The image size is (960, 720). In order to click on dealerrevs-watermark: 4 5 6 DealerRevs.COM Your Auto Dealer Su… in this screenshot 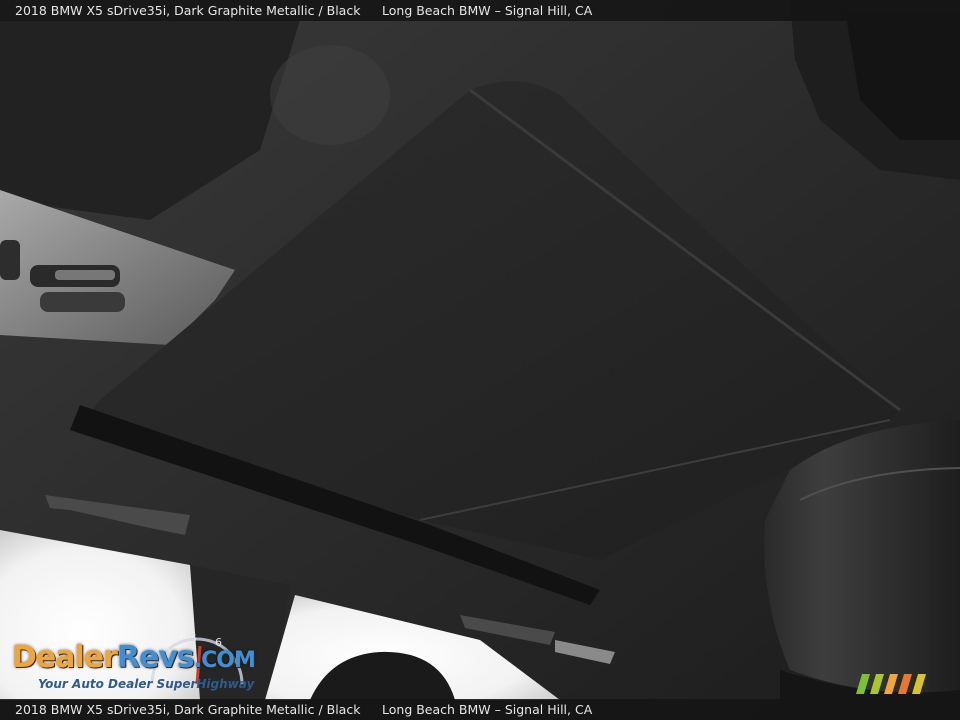, I will do `click(142, 661)`.